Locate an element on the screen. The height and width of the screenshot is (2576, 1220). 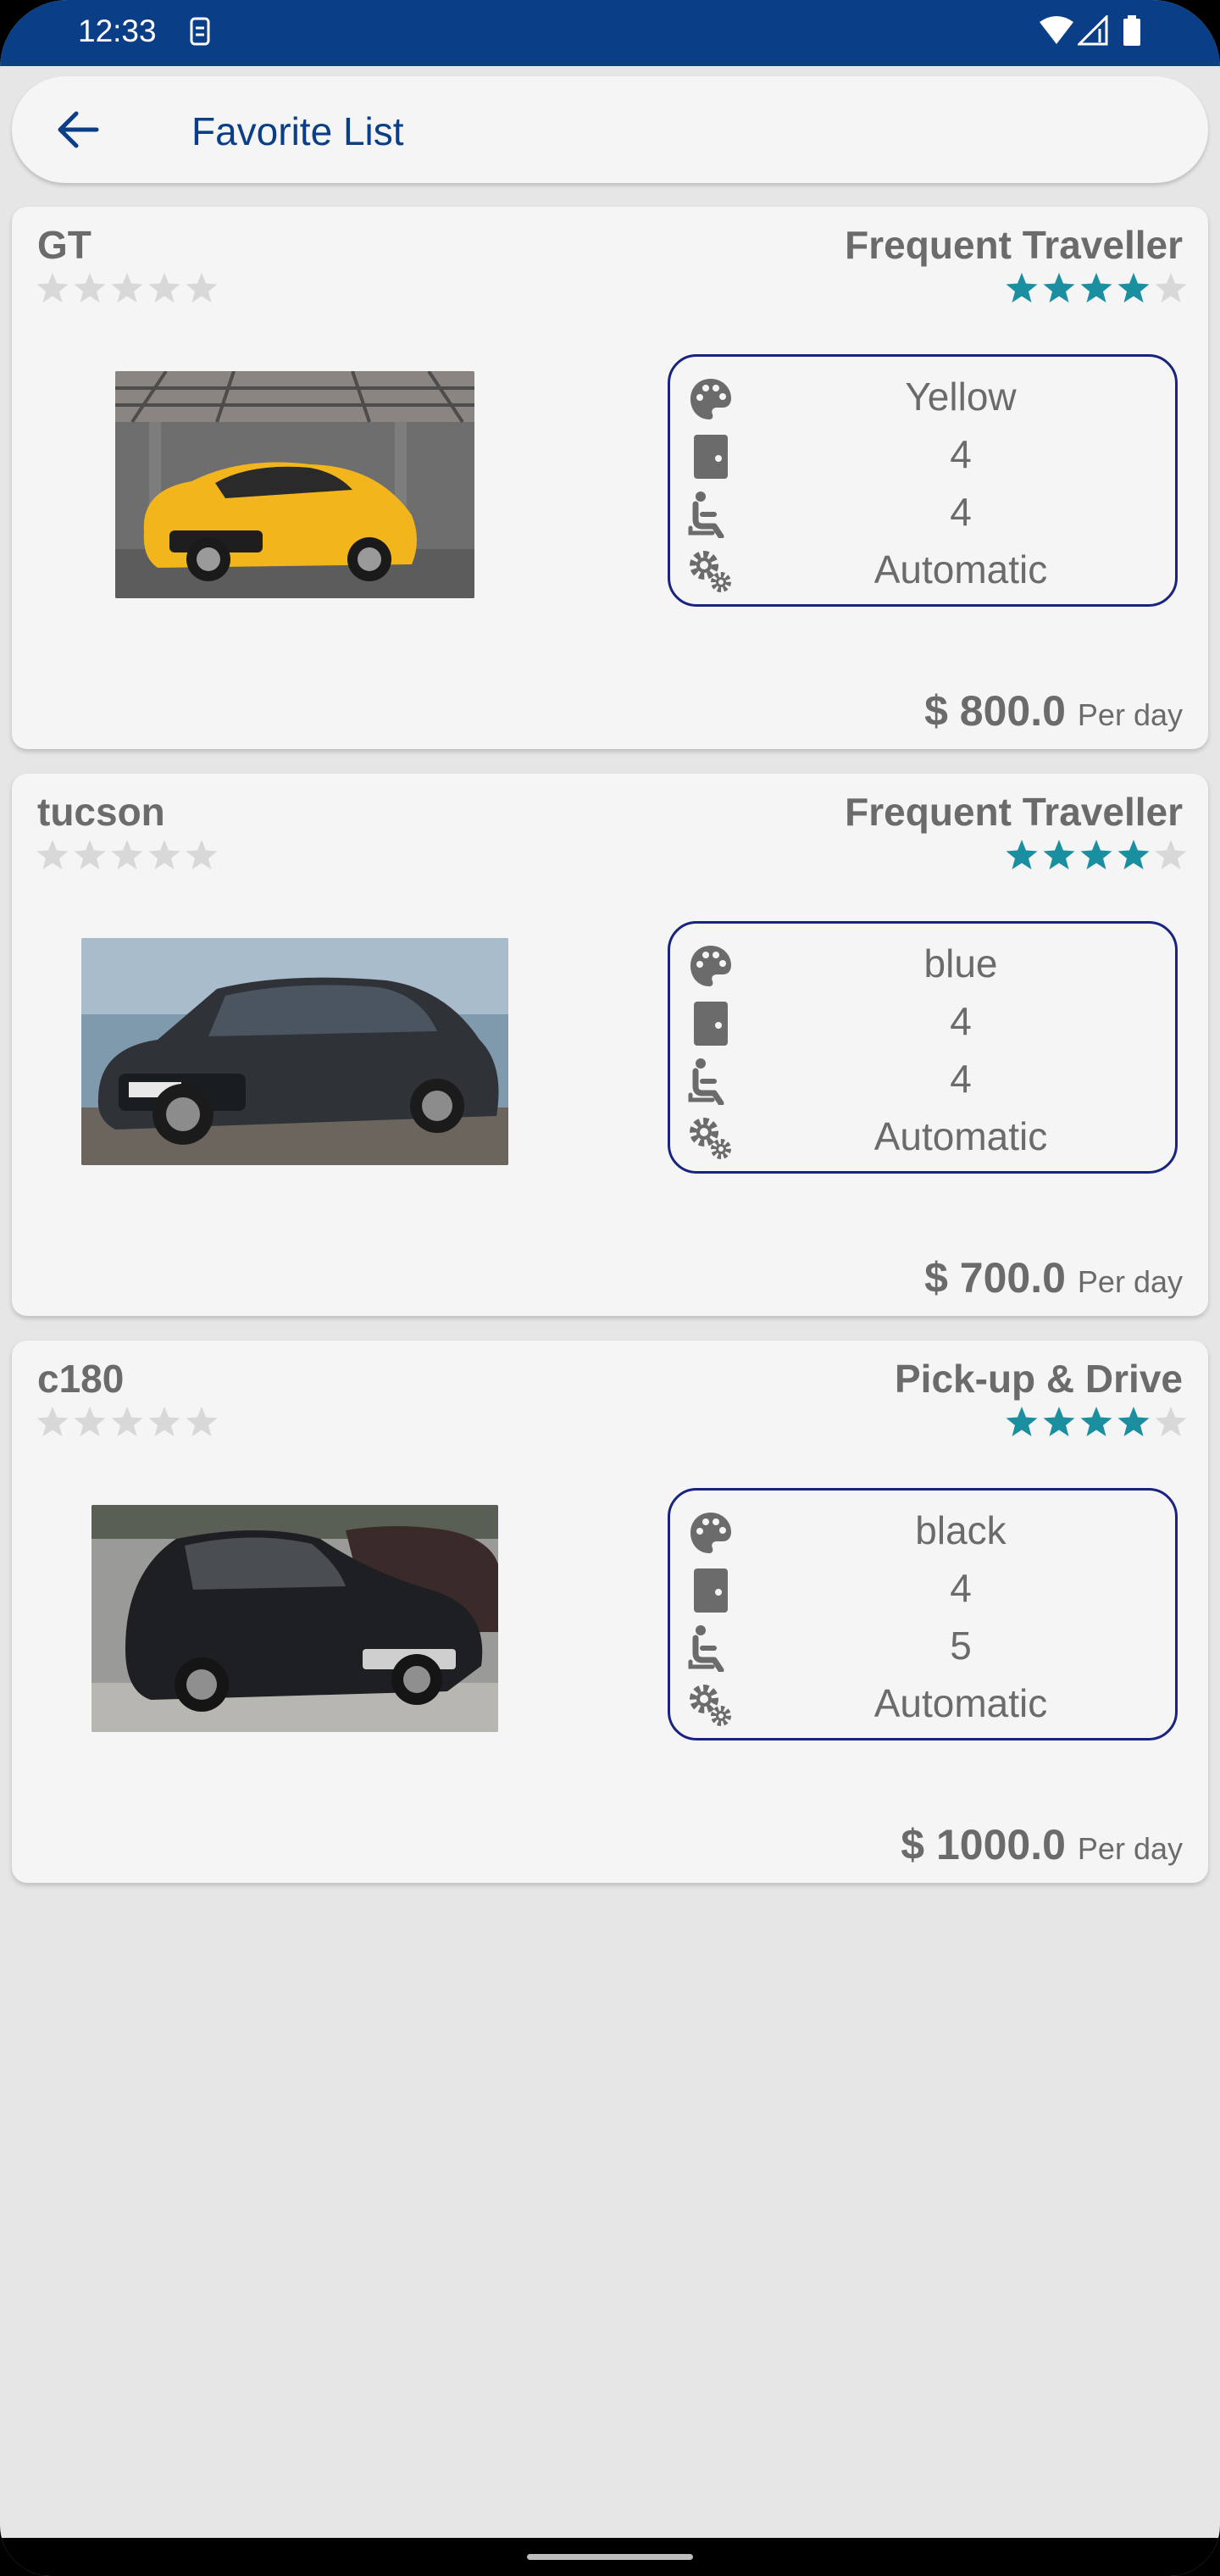
specs-box: blue 4 4 Automatic is located at coordinates (923, 1047).